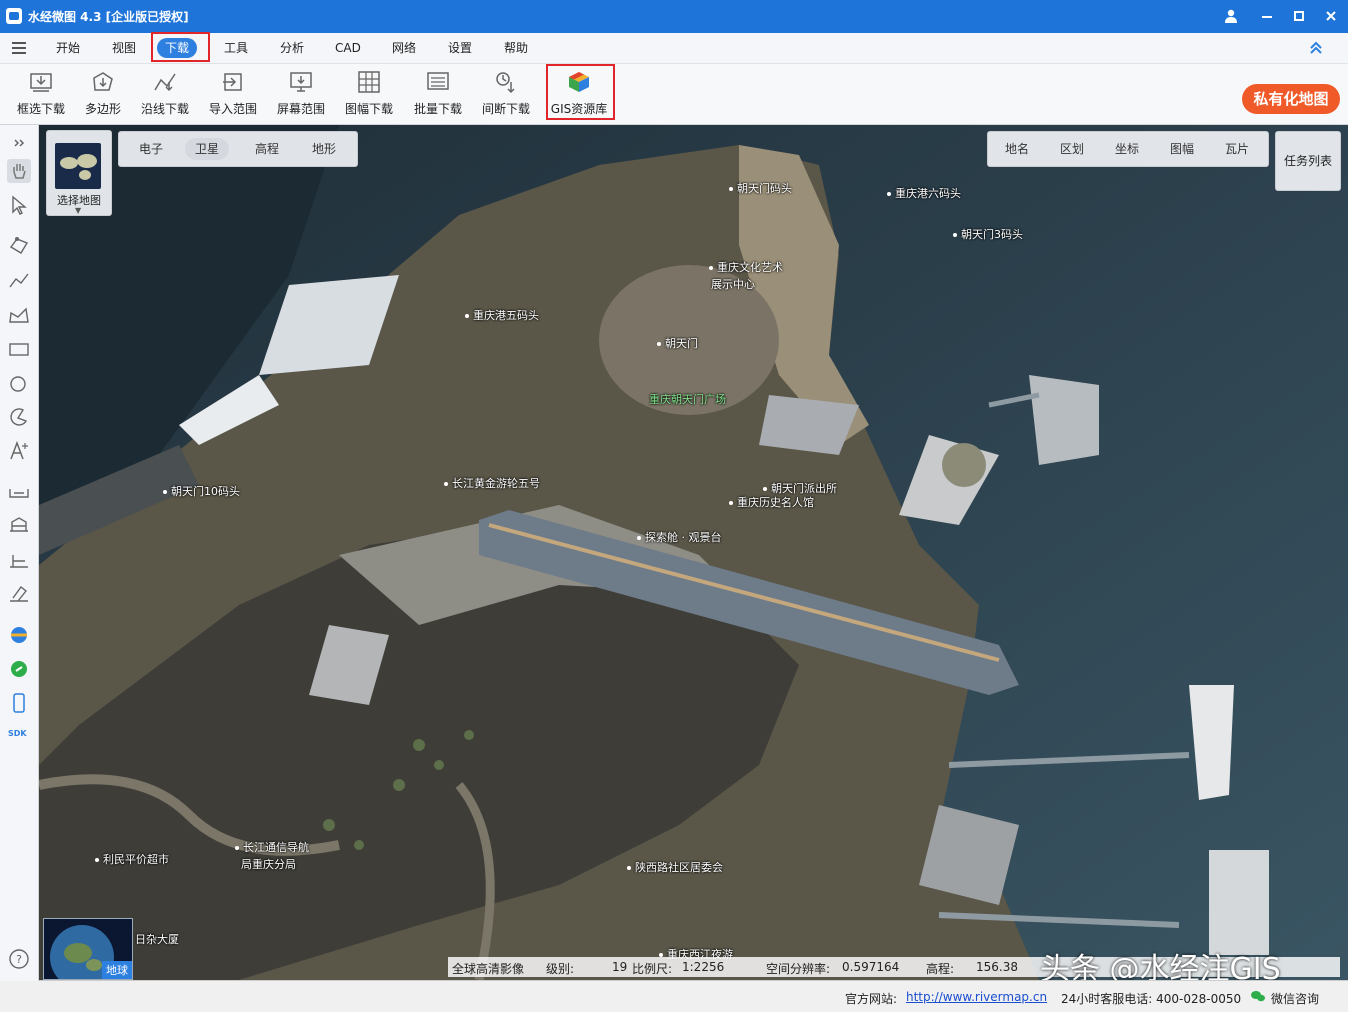 The height and width of the screenshot is (1012, 1348). Describe the element at coordinates (460, 48) in the screenshot. I see `menu-settings: 设置` at that location.